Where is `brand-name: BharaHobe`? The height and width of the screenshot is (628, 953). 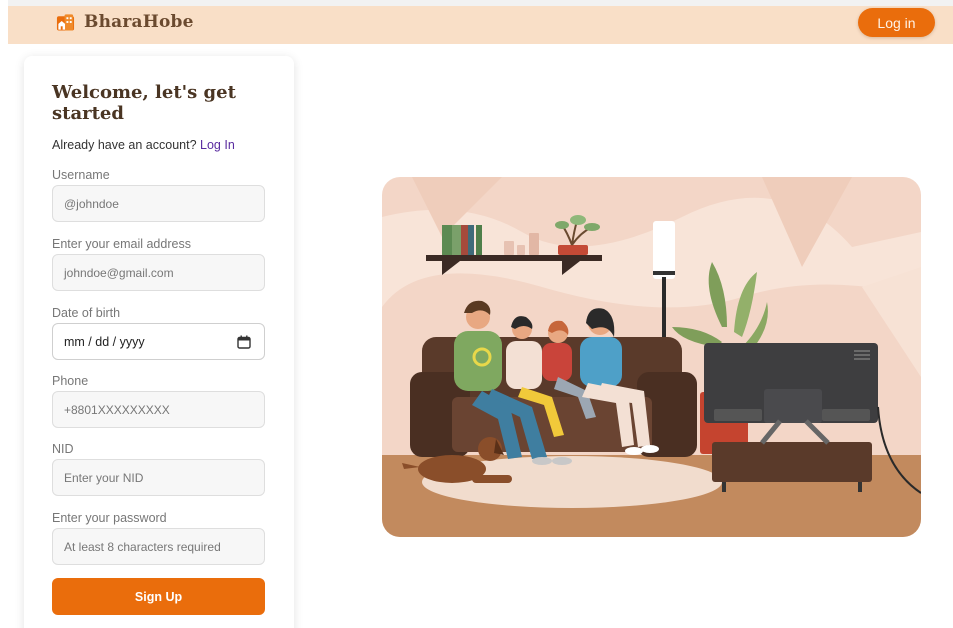
brand-name: BharaHobe is located at coordinates (139, 22).